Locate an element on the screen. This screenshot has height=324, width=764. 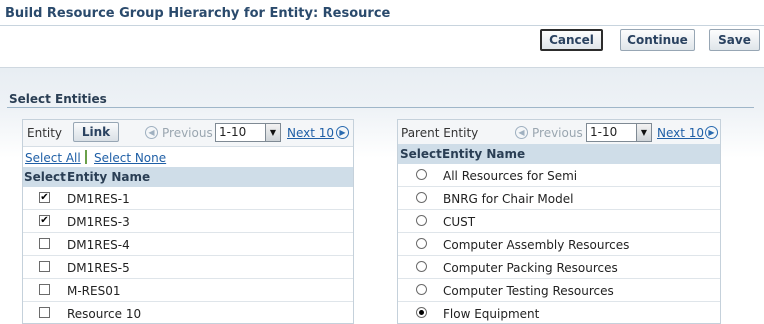
entity-name: DM1RES-3 is located at coordinates (98, 222).